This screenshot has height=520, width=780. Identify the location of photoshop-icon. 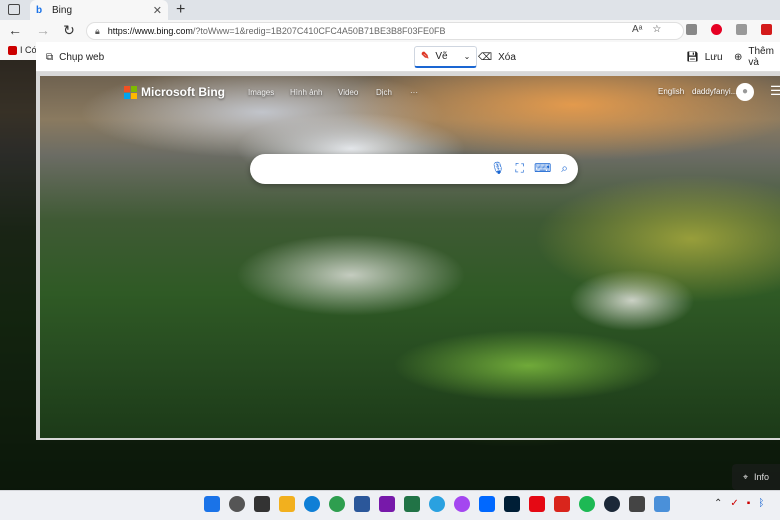
(512, 504).